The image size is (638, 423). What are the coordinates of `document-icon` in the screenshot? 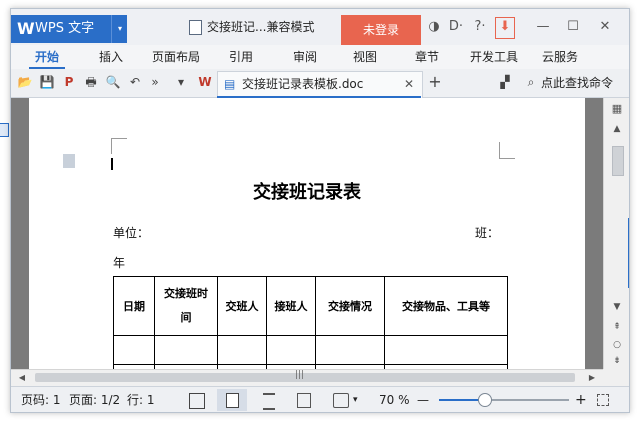 It's located at (195, 27).